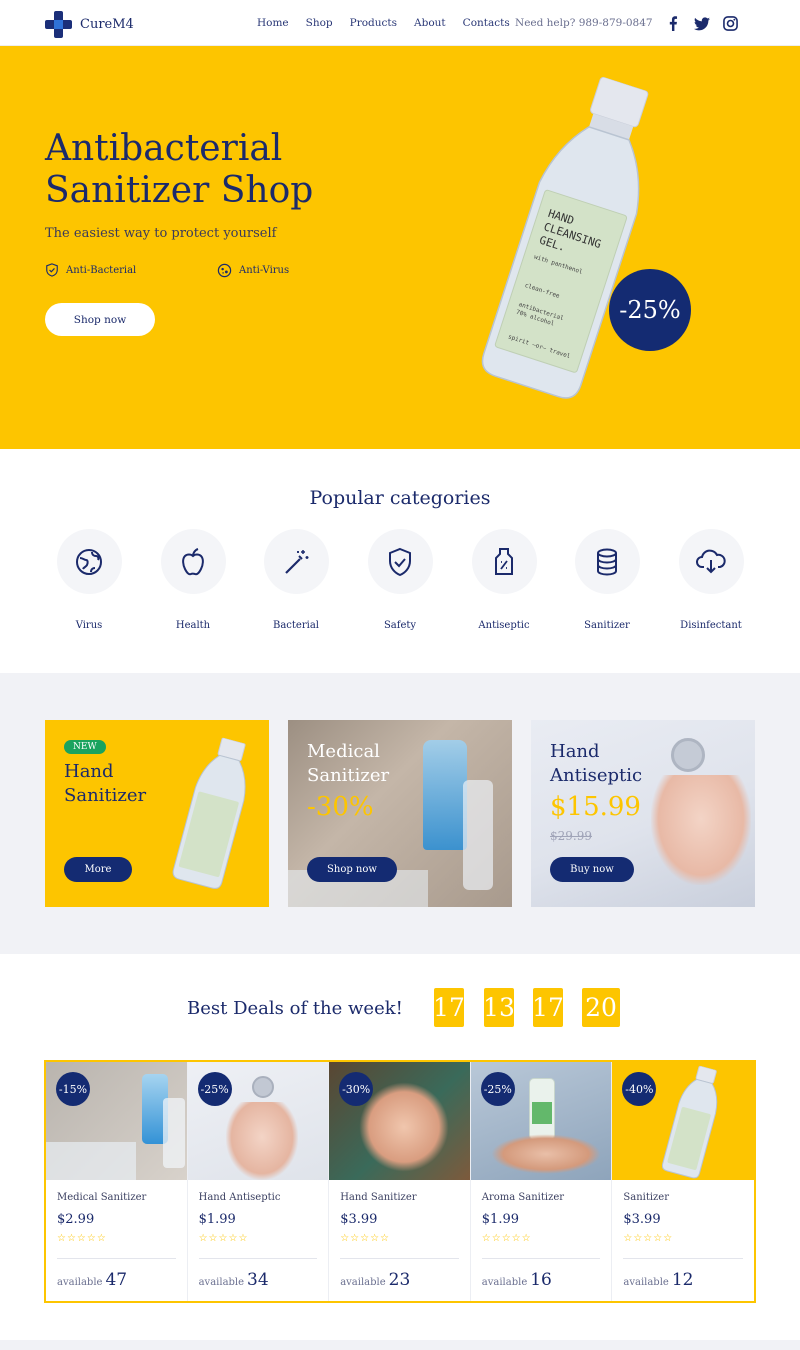 This screenshot has width=800, height=1350. I want to click on facebook-icon, so click(672, 23).